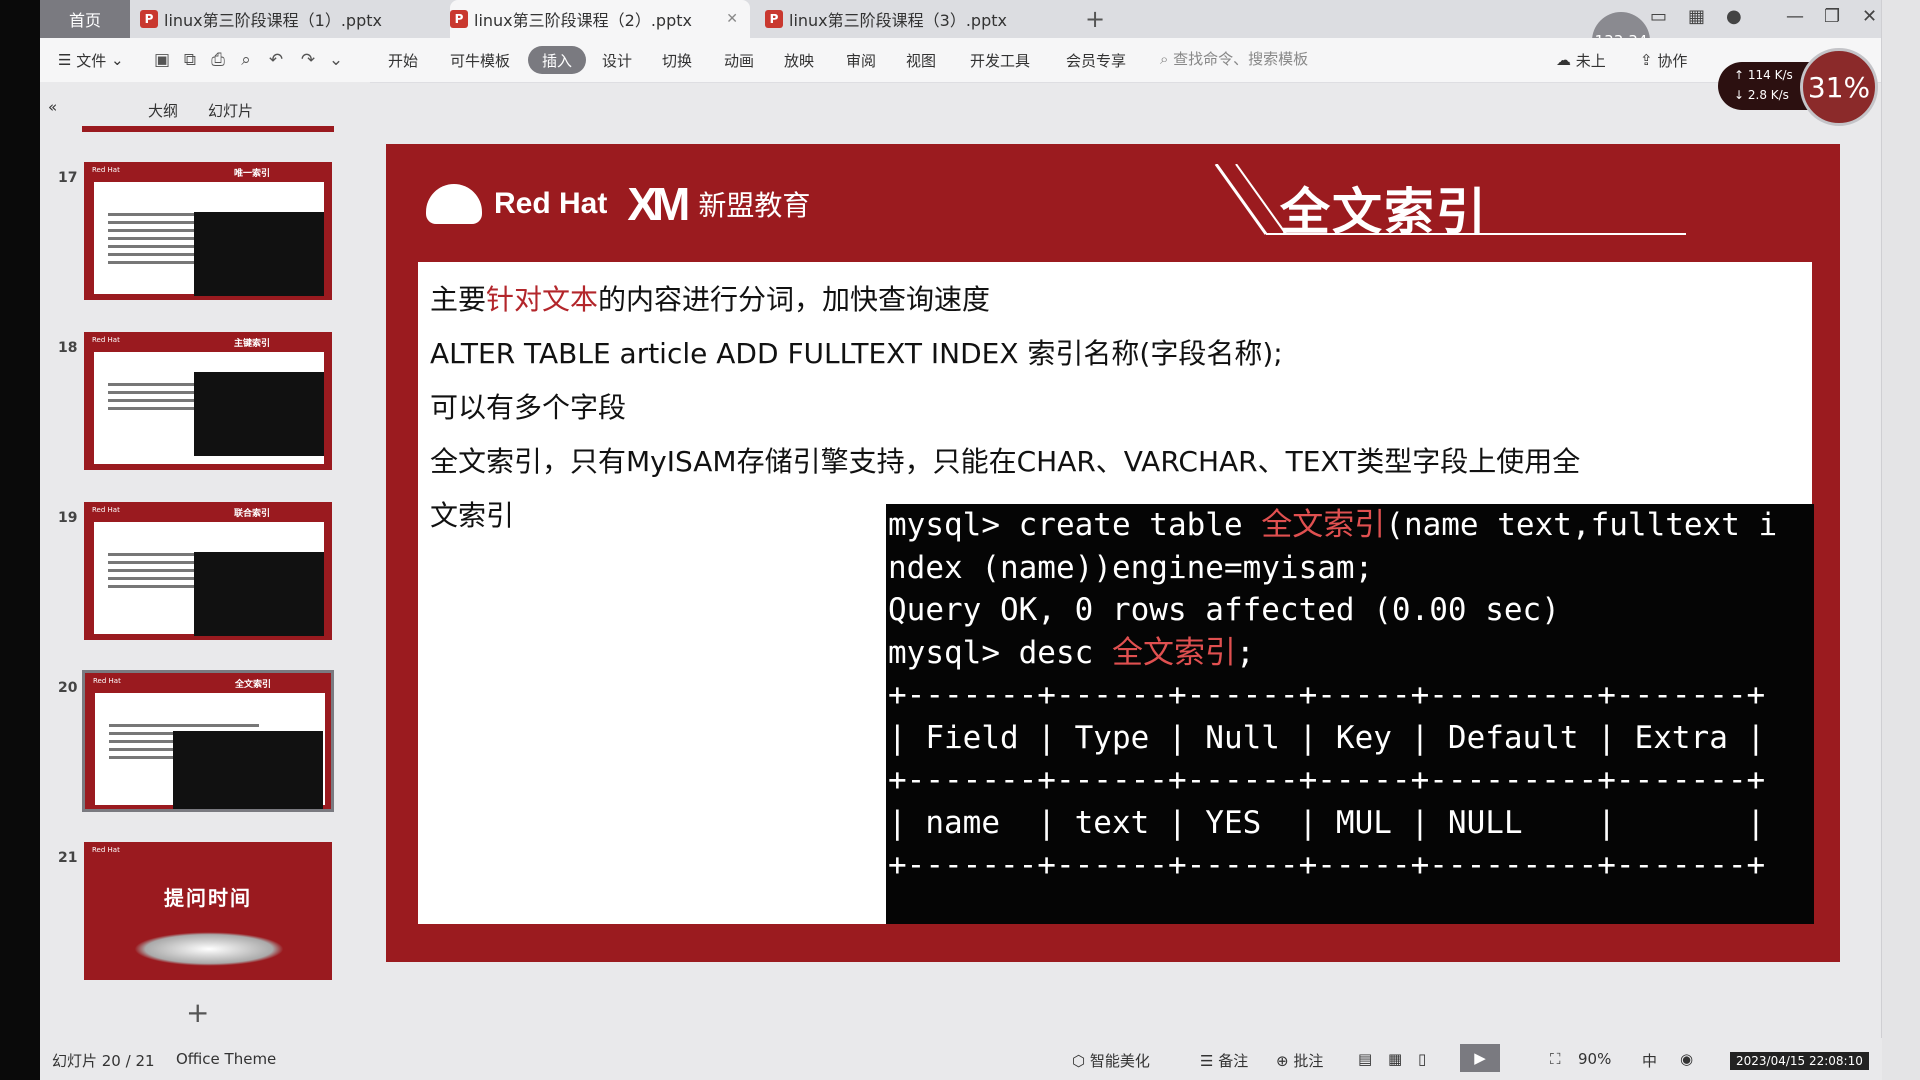  What do you see at coordinates (85, 19) in the screenshot?
I see `tab-home: 首页` at bounding box center [85, 19].